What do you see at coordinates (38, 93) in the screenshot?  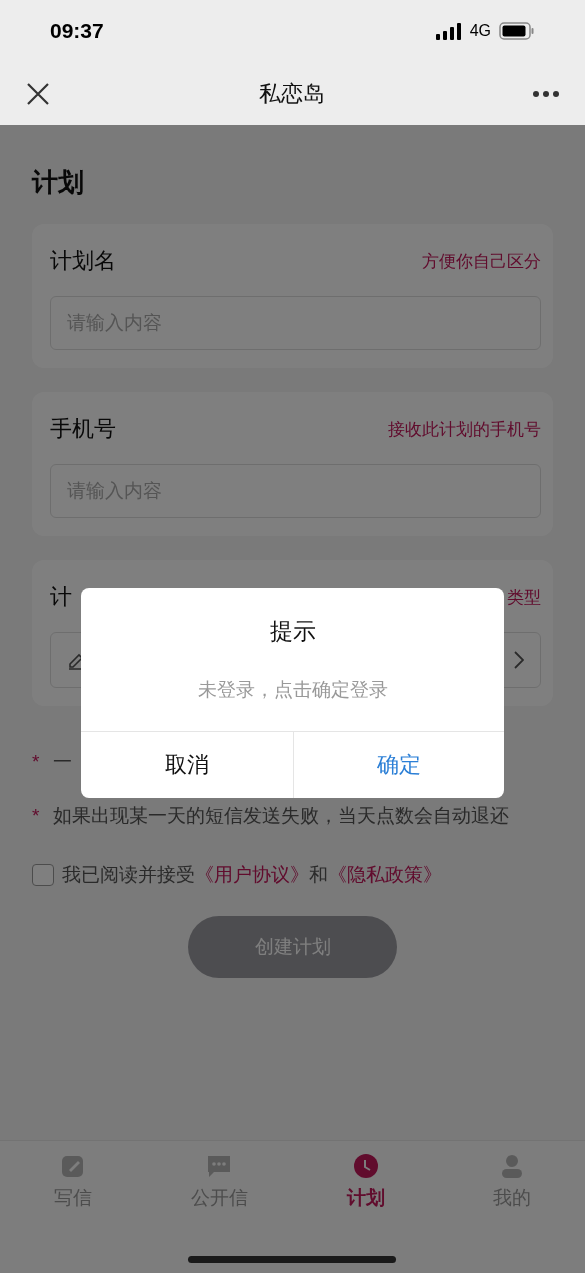 I see `close-icon` at bounding box center [38, 93].